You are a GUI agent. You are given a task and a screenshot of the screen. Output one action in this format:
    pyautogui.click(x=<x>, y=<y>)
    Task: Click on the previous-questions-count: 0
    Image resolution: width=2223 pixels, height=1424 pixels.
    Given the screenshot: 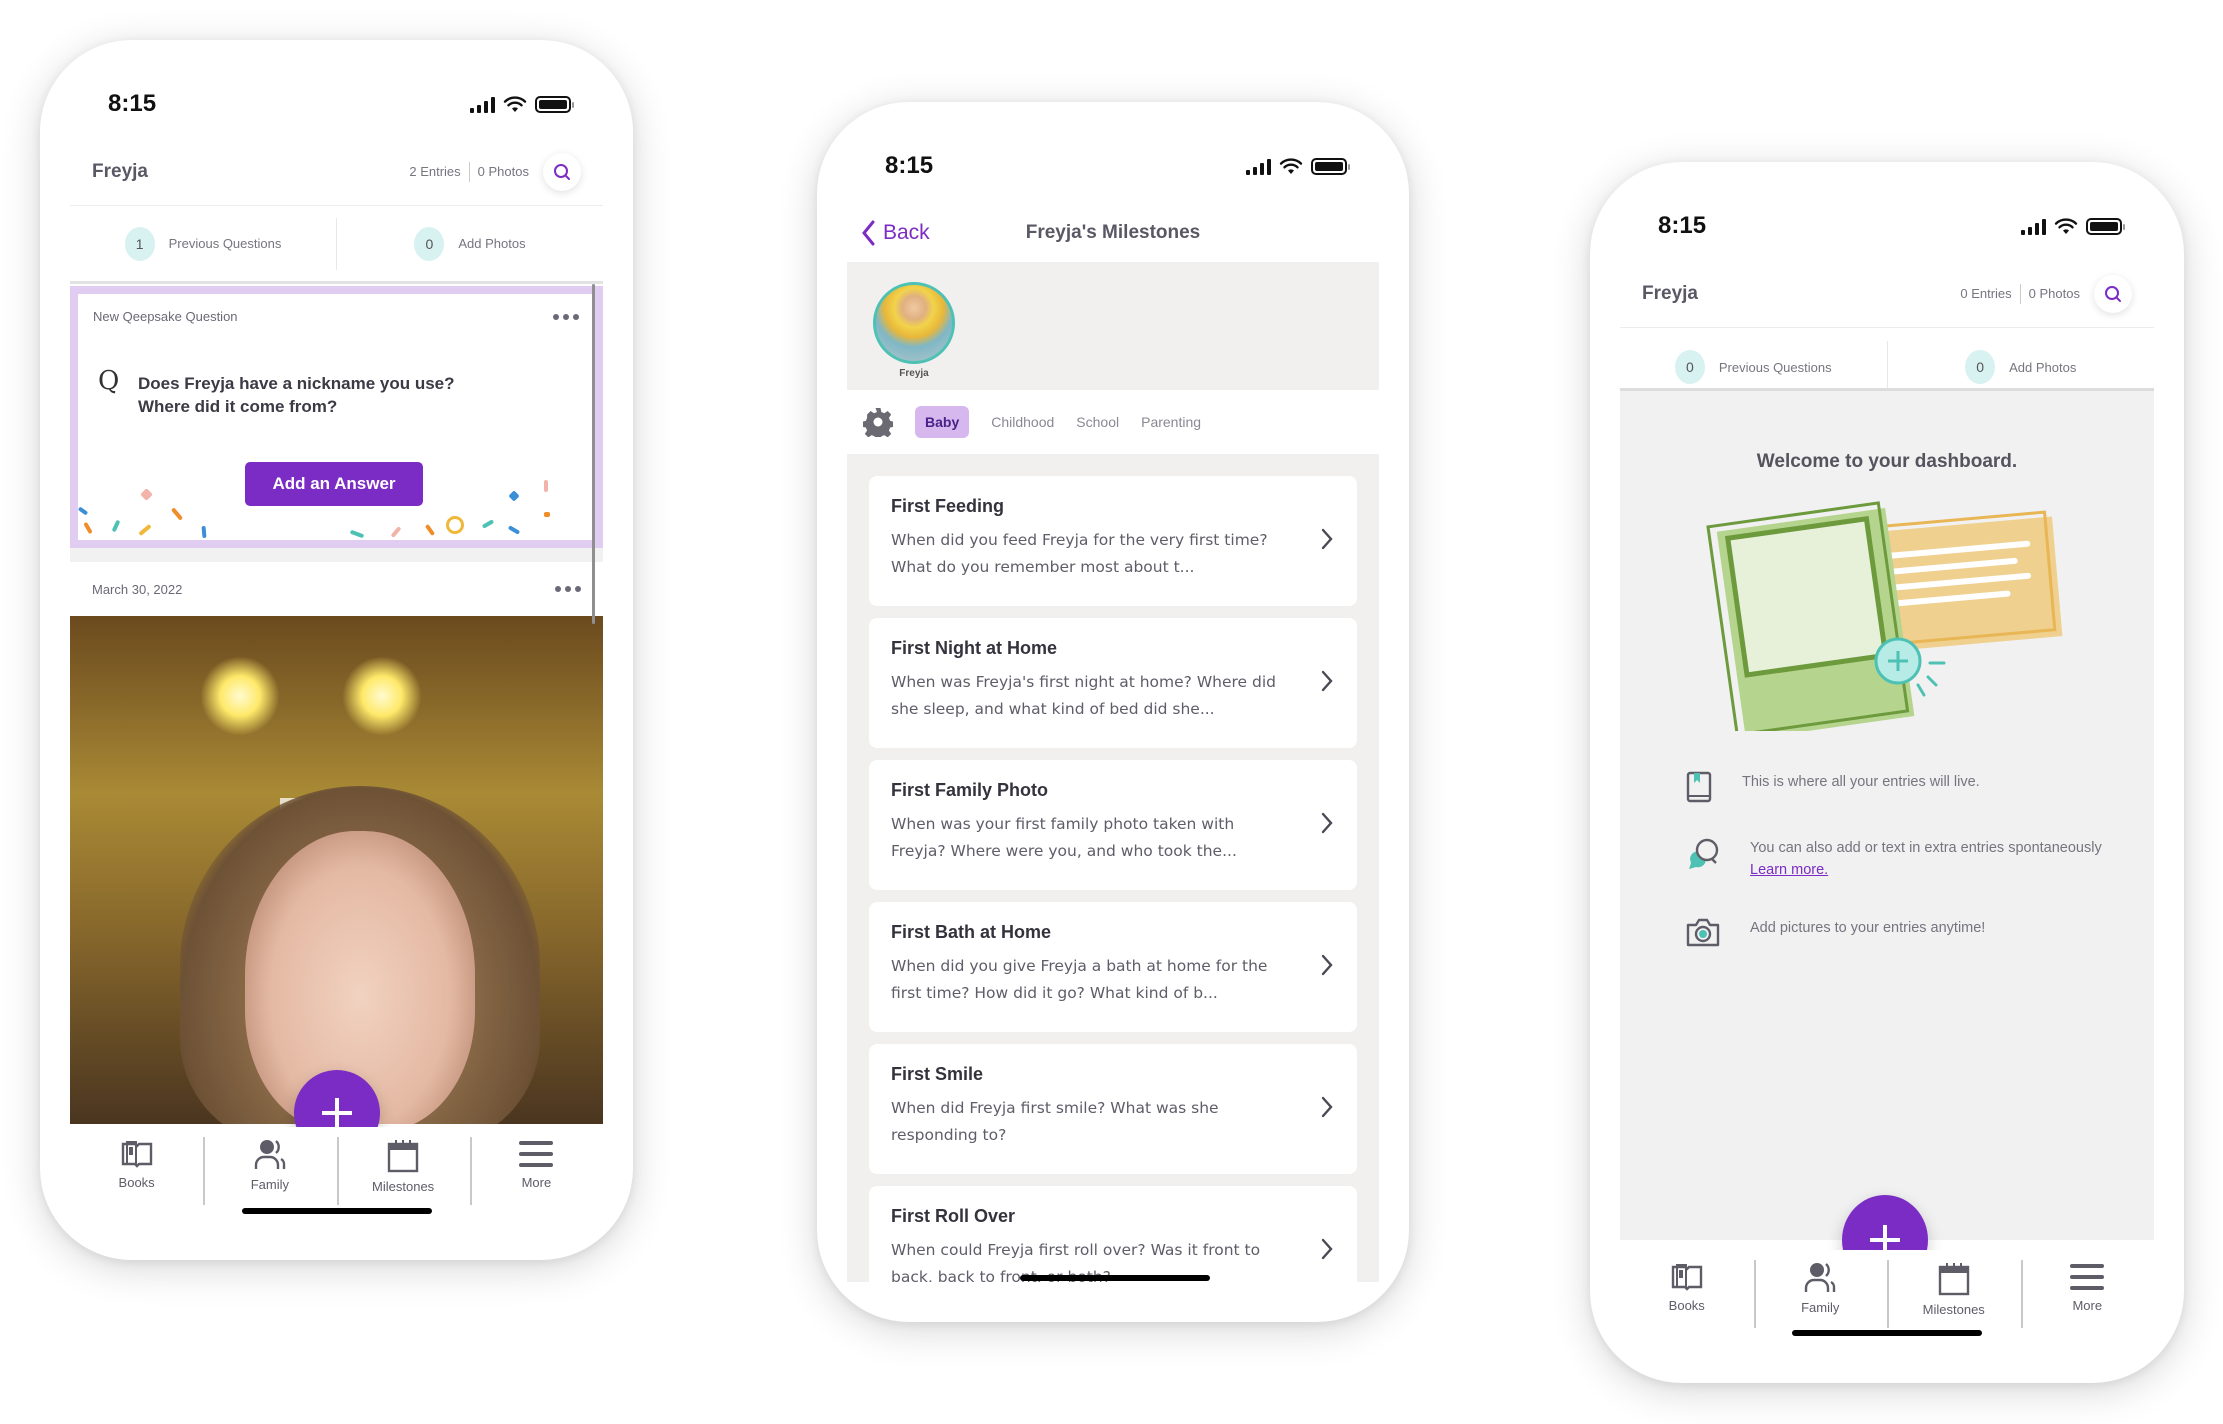 What is the action you would take?
    pyautogui.click(x=1689, y=367)
    